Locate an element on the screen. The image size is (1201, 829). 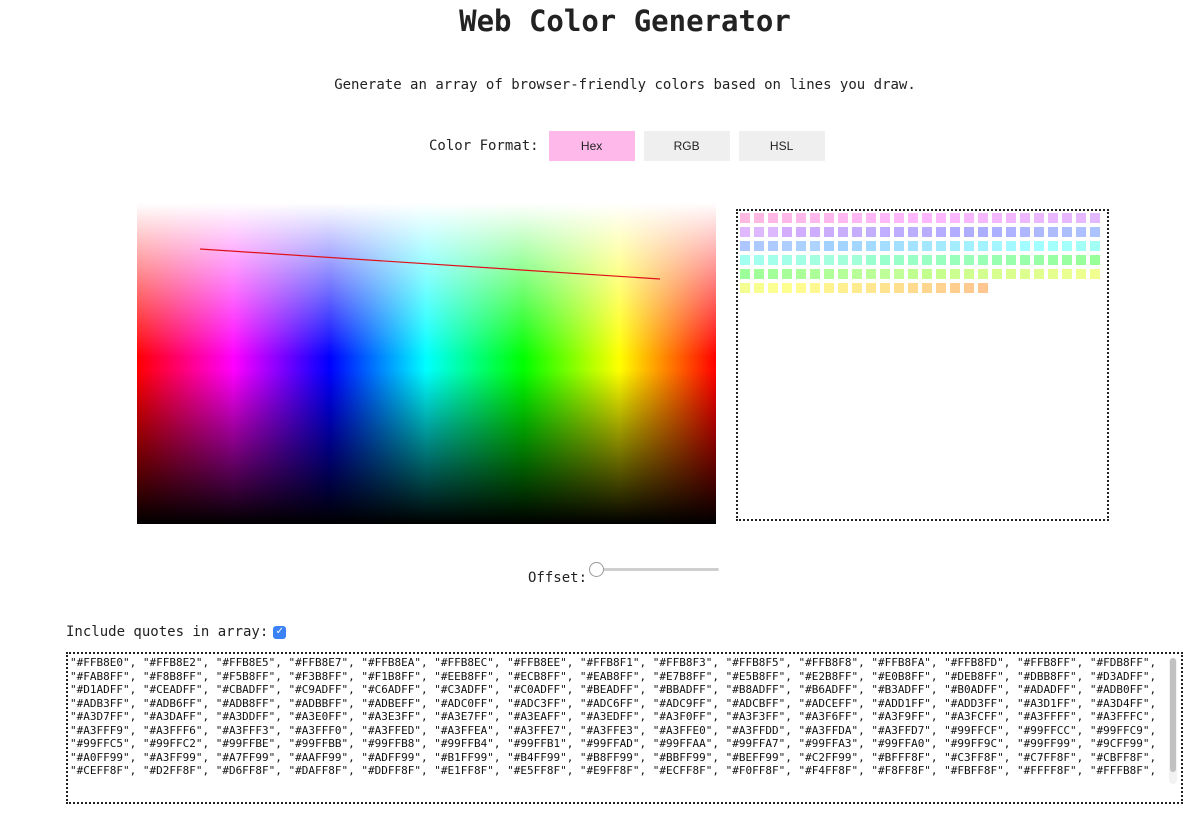
drawn-line is located at coordinates (430, 264).